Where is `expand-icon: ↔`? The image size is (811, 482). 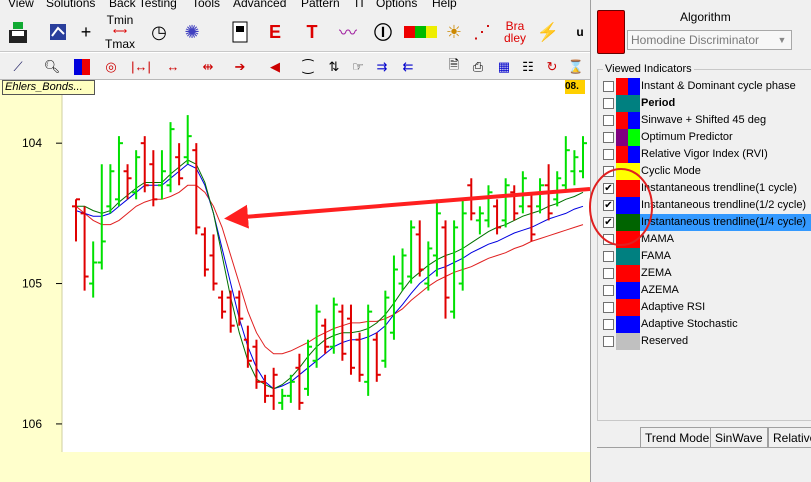 expand-icon: ↔ is located at coordinates (173, 66).